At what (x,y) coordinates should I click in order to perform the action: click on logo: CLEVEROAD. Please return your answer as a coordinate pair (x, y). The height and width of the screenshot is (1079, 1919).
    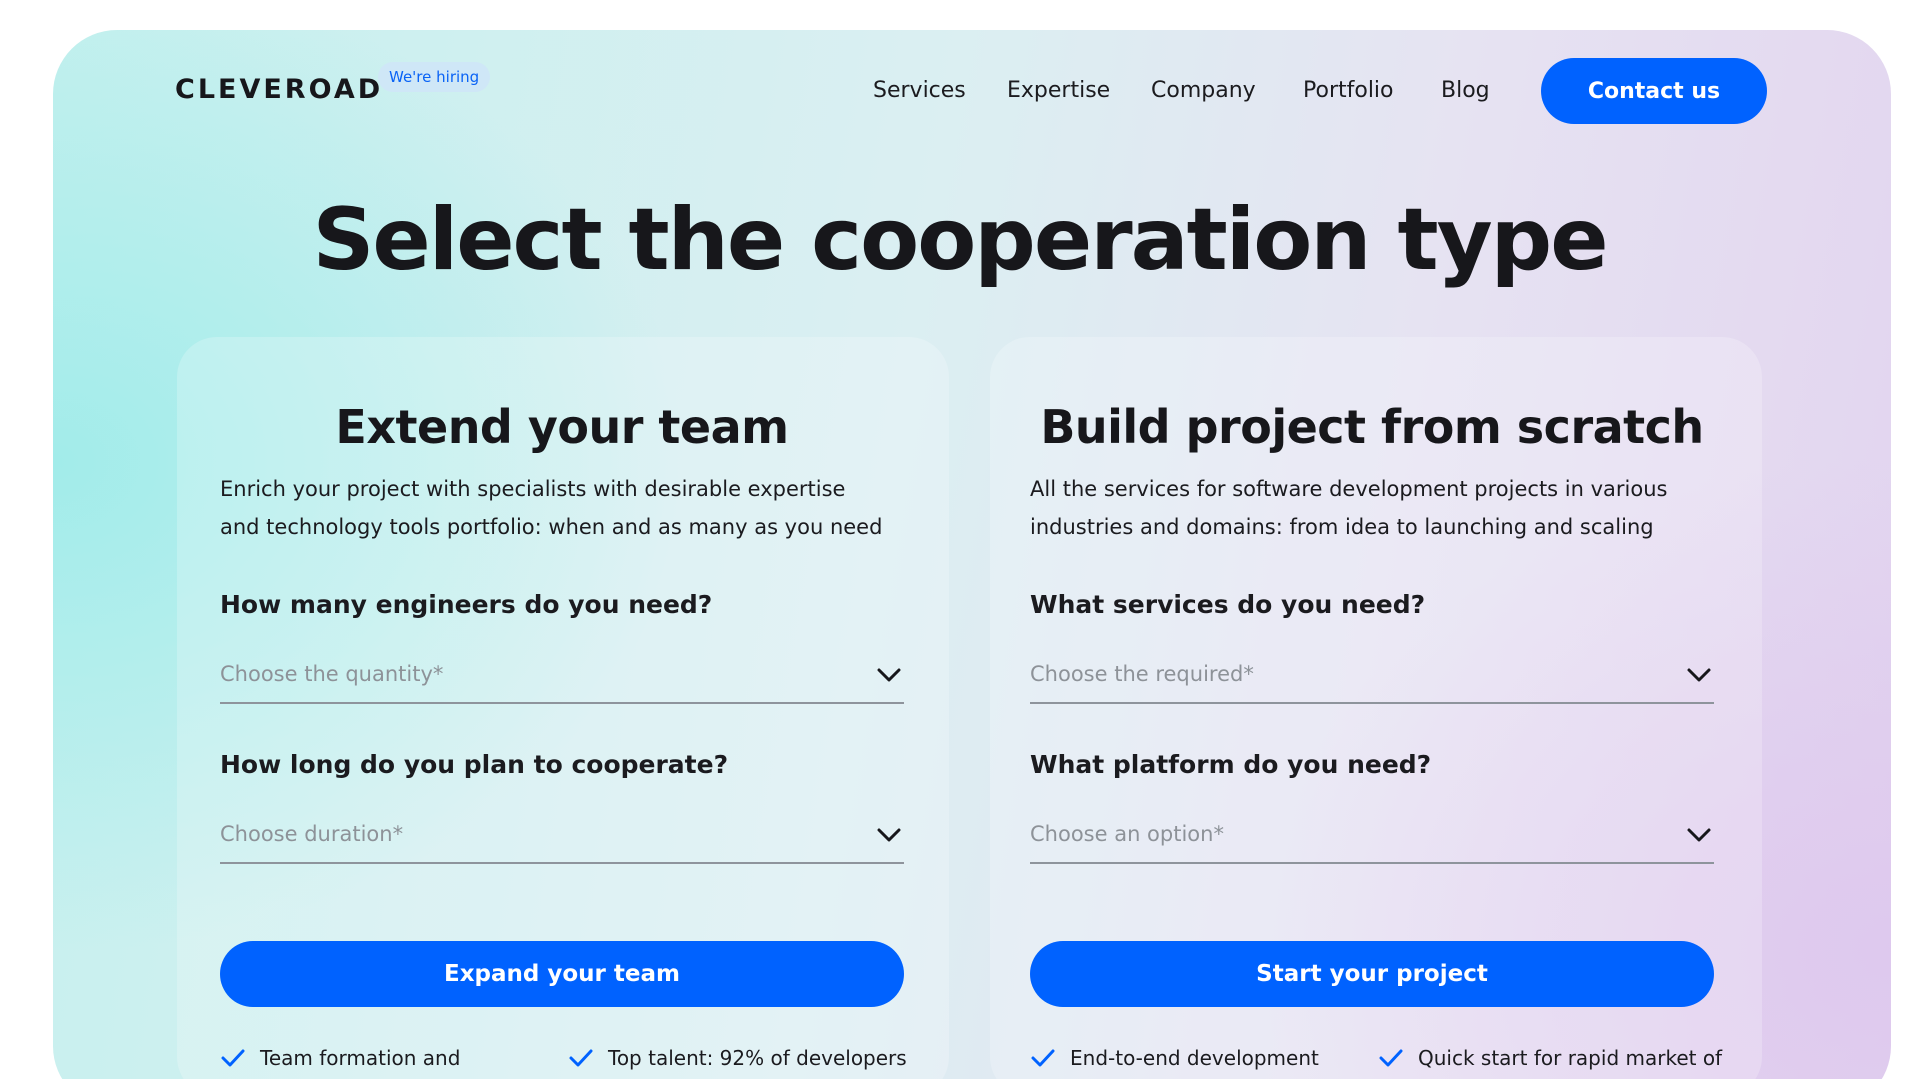
    Looking at the image, I should click on (279, 89).